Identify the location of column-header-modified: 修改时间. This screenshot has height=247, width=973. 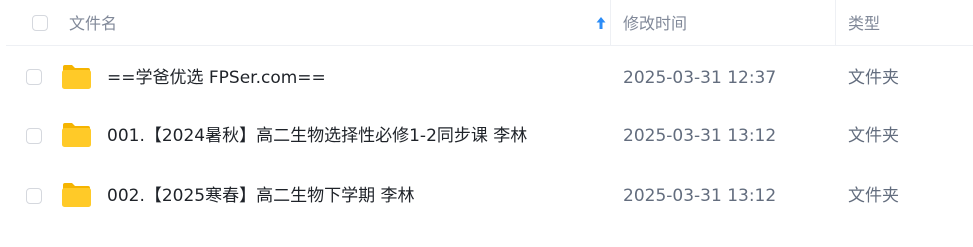
(655, 24).